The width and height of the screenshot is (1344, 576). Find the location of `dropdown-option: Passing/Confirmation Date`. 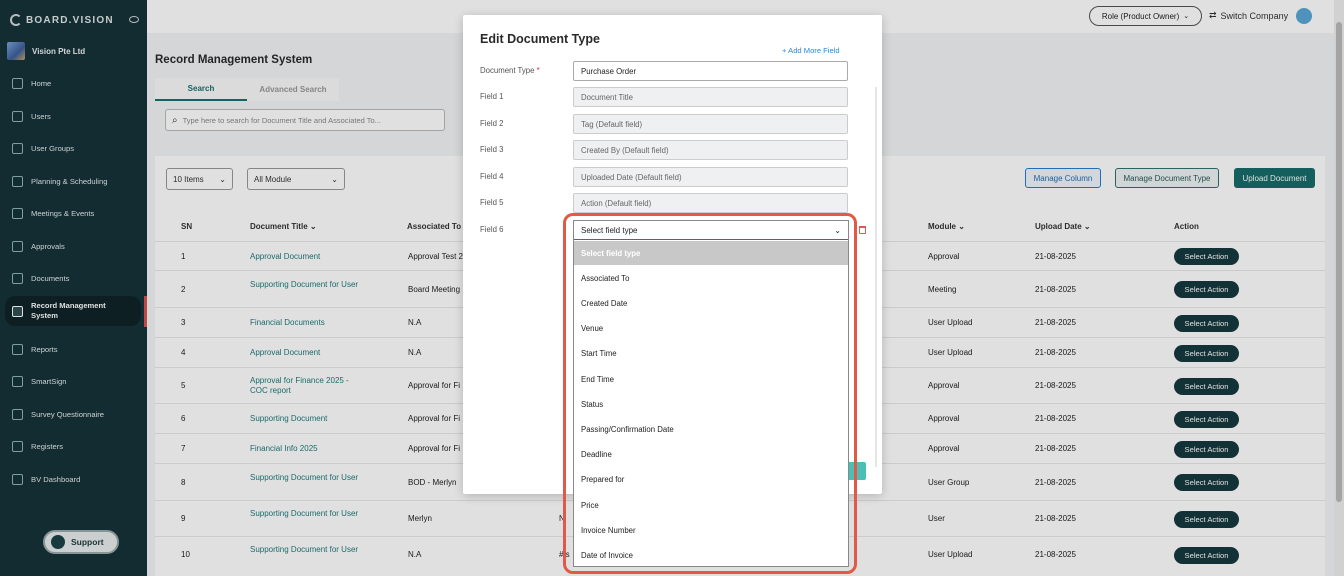

dropdown-option: Passing/Confirmation Date is located at coordinates (711, 429).